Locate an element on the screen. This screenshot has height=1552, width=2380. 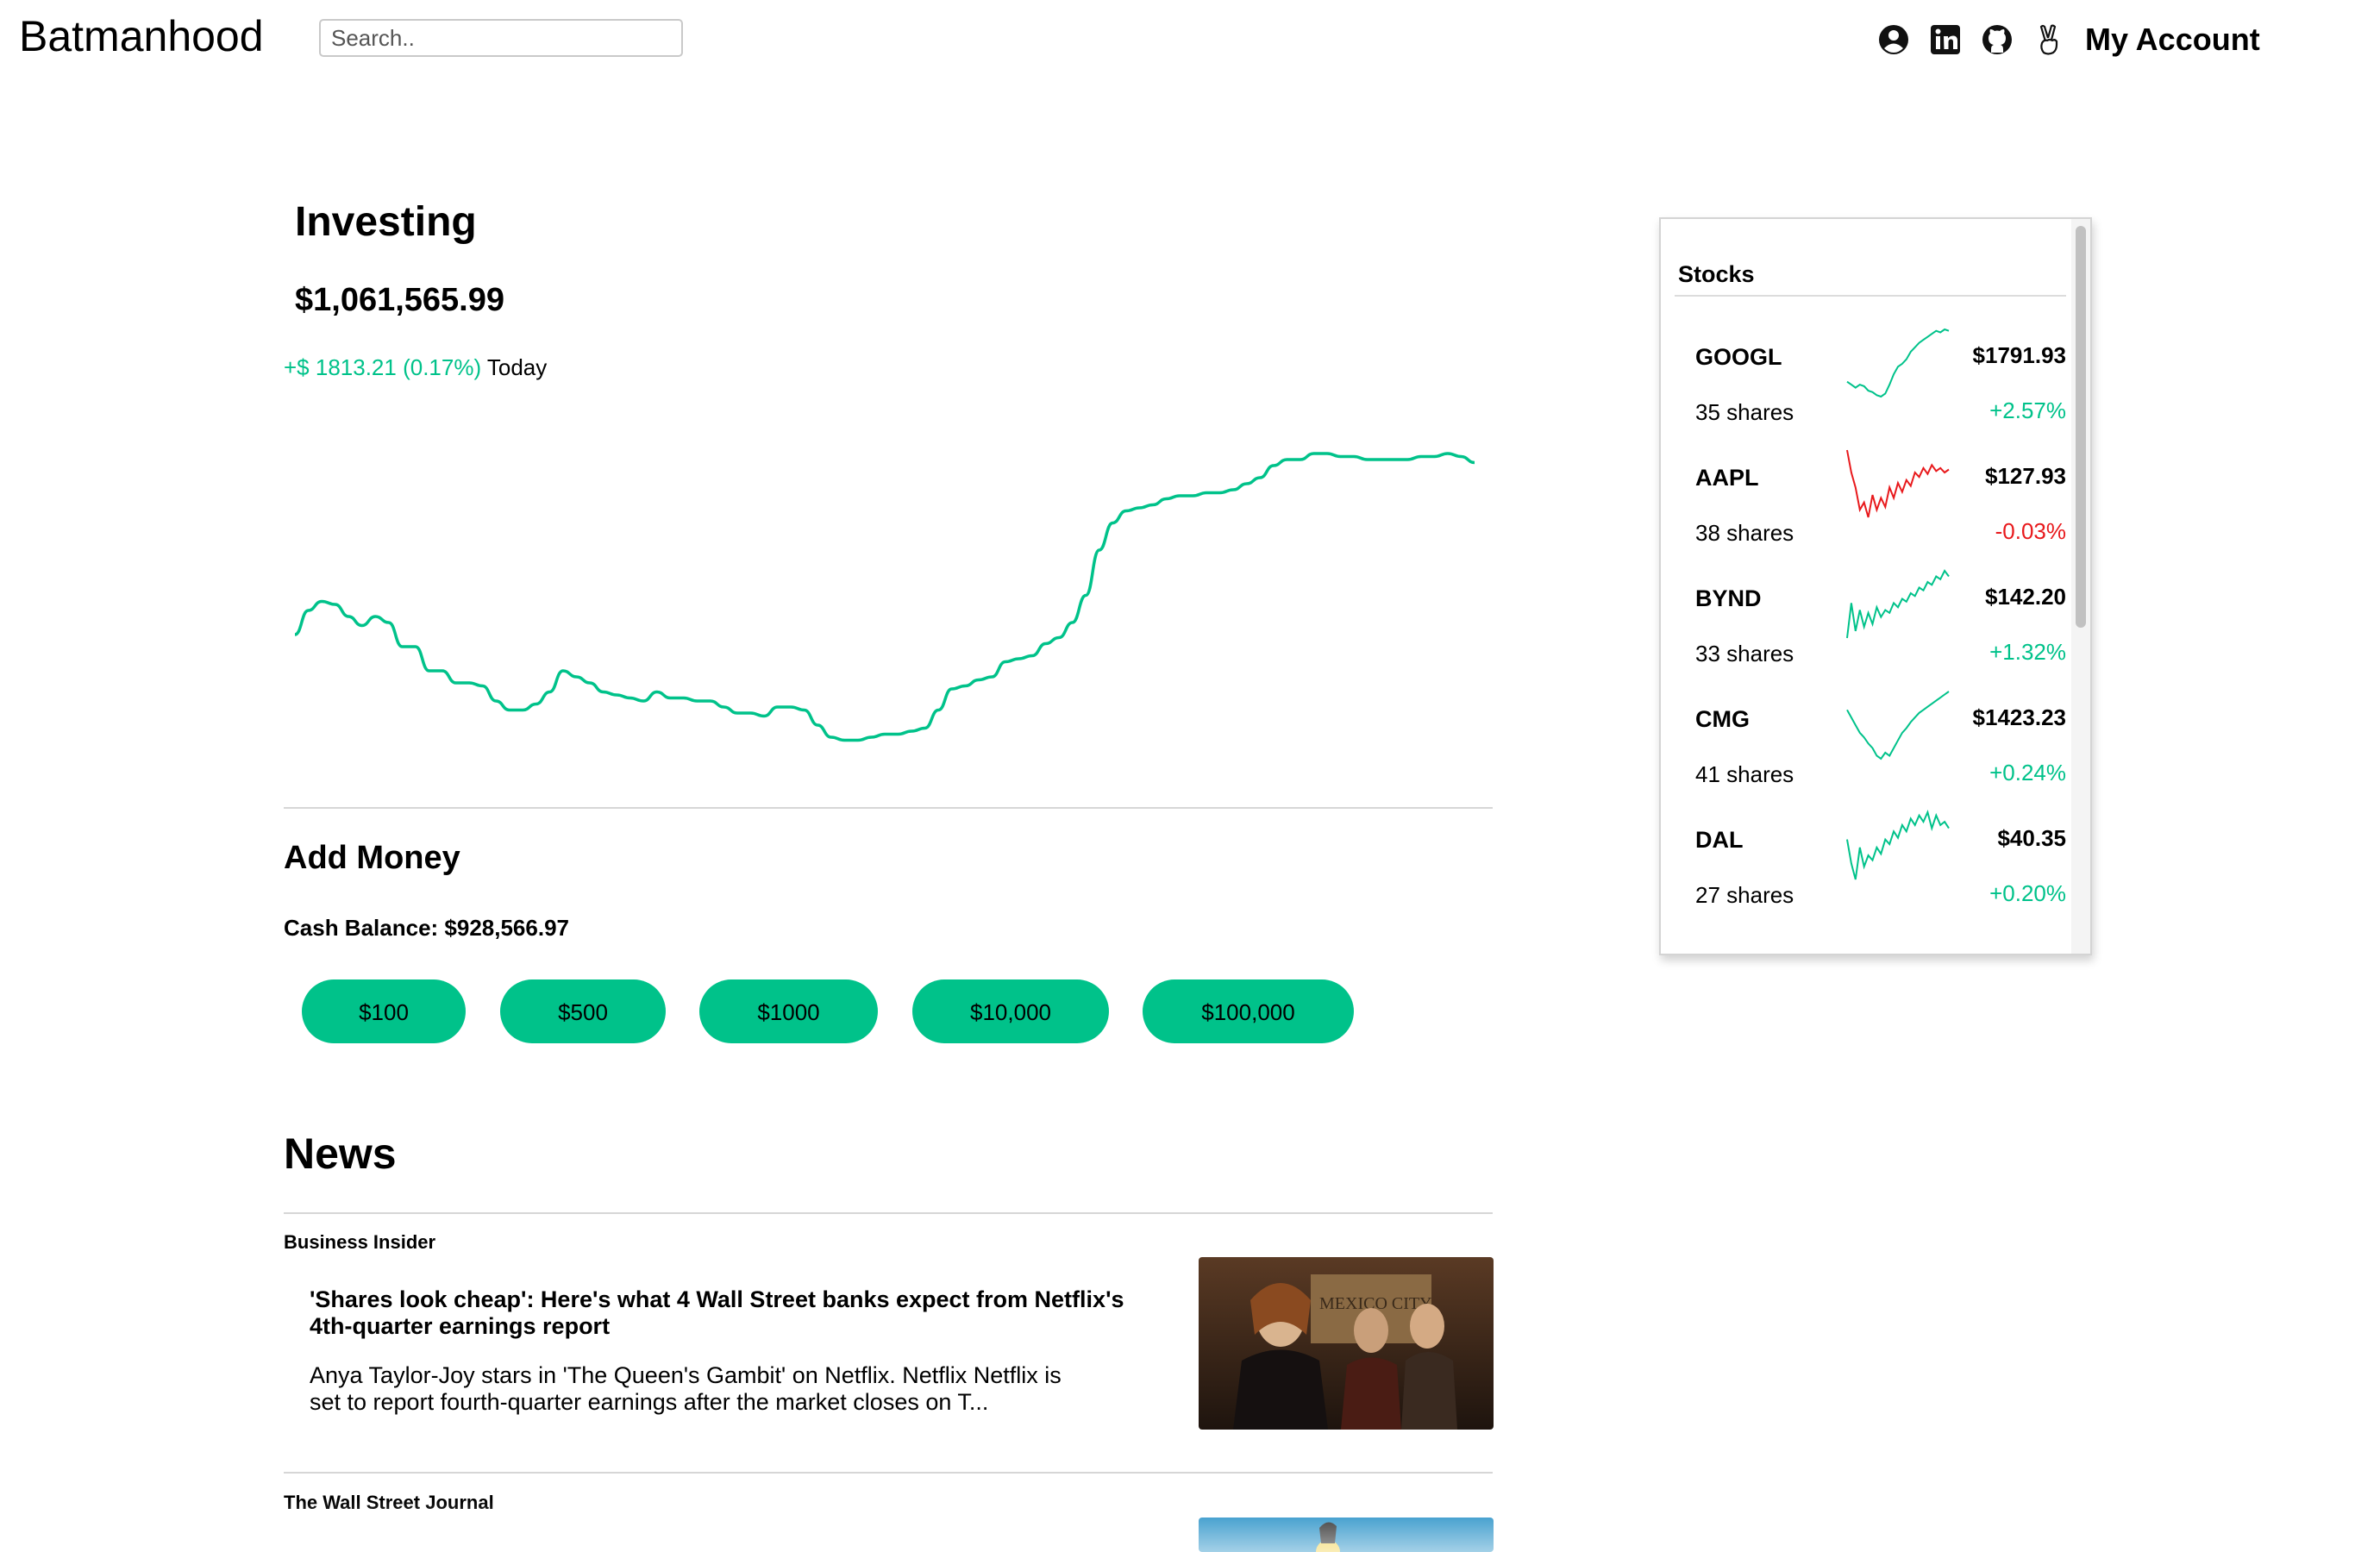
news-title: News is located at coordinates (341, 1154).